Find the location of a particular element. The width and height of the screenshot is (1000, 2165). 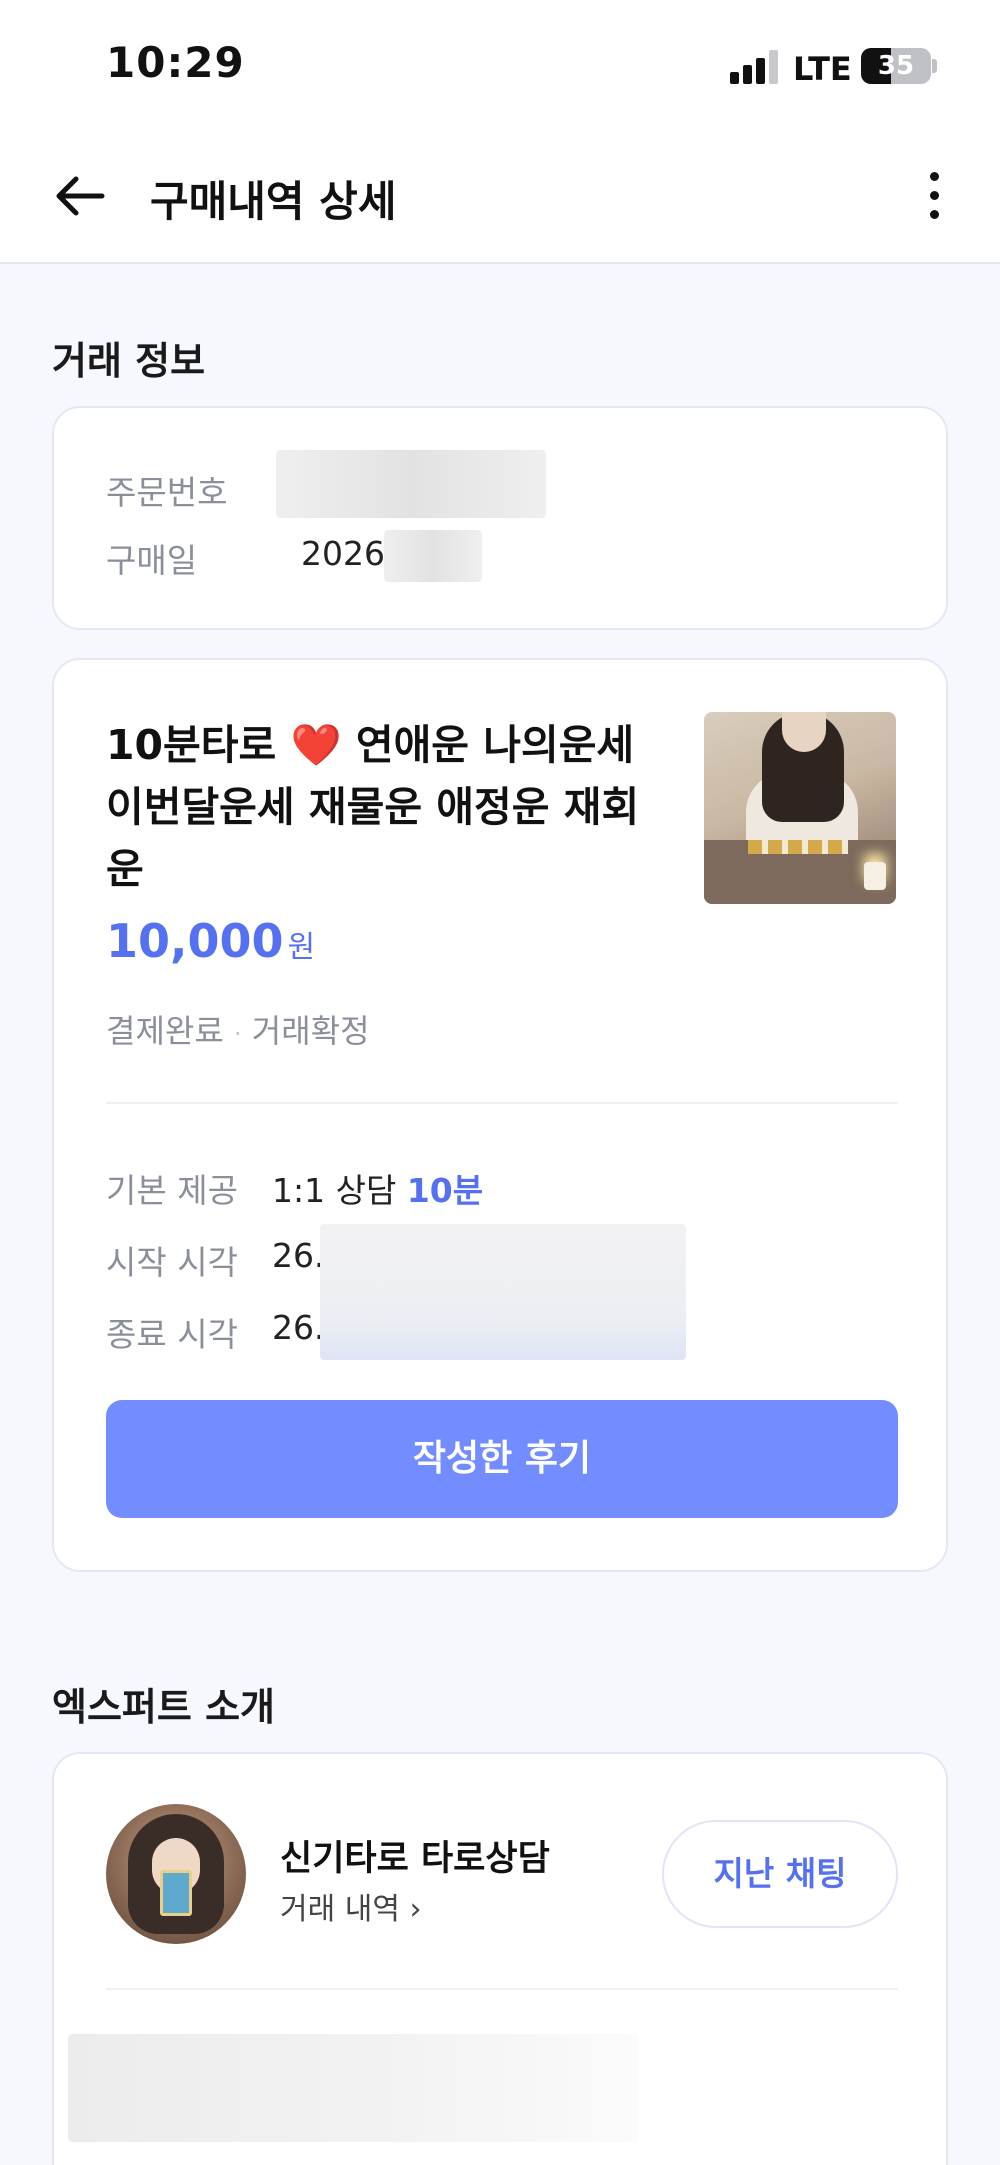

expert-intro-title: 엑스퍼트 소개 is located at coordinates (163, 1707).